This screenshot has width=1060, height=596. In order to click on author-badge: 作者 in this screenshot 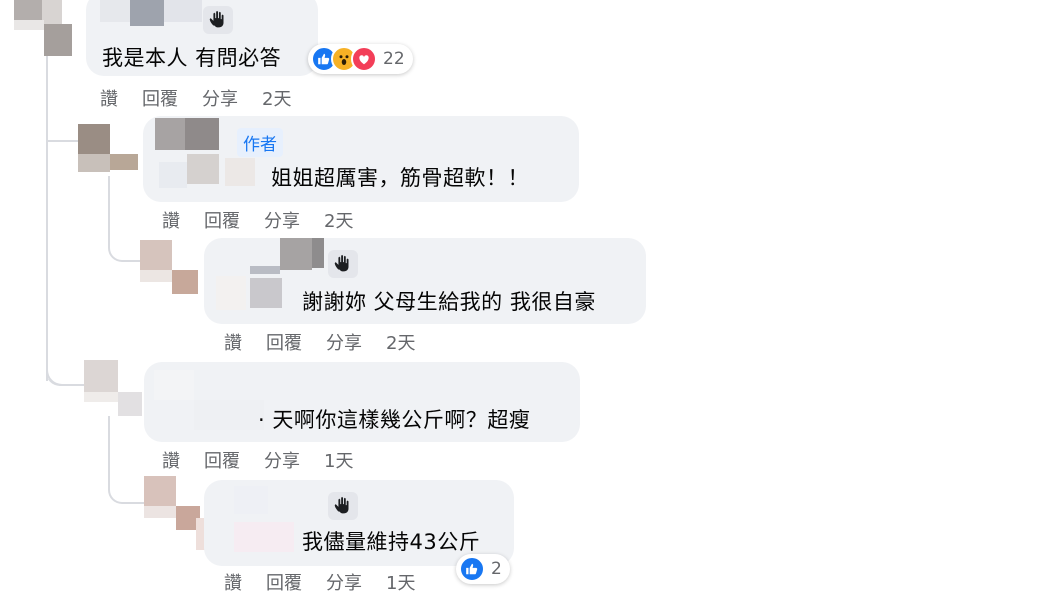, I will do `click(260, 142)`.